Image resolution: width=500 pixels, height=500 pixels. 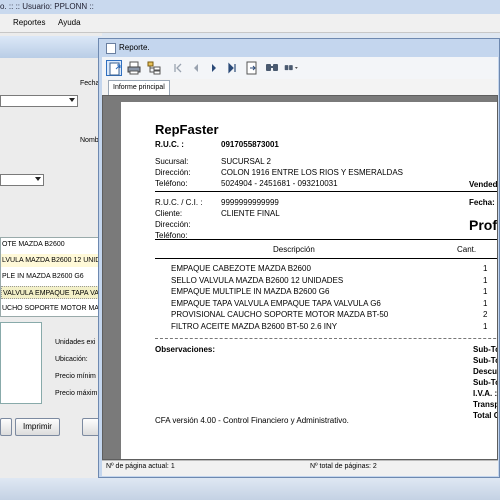 I want to click on total-label: Descu, so click(x=485, y=371).